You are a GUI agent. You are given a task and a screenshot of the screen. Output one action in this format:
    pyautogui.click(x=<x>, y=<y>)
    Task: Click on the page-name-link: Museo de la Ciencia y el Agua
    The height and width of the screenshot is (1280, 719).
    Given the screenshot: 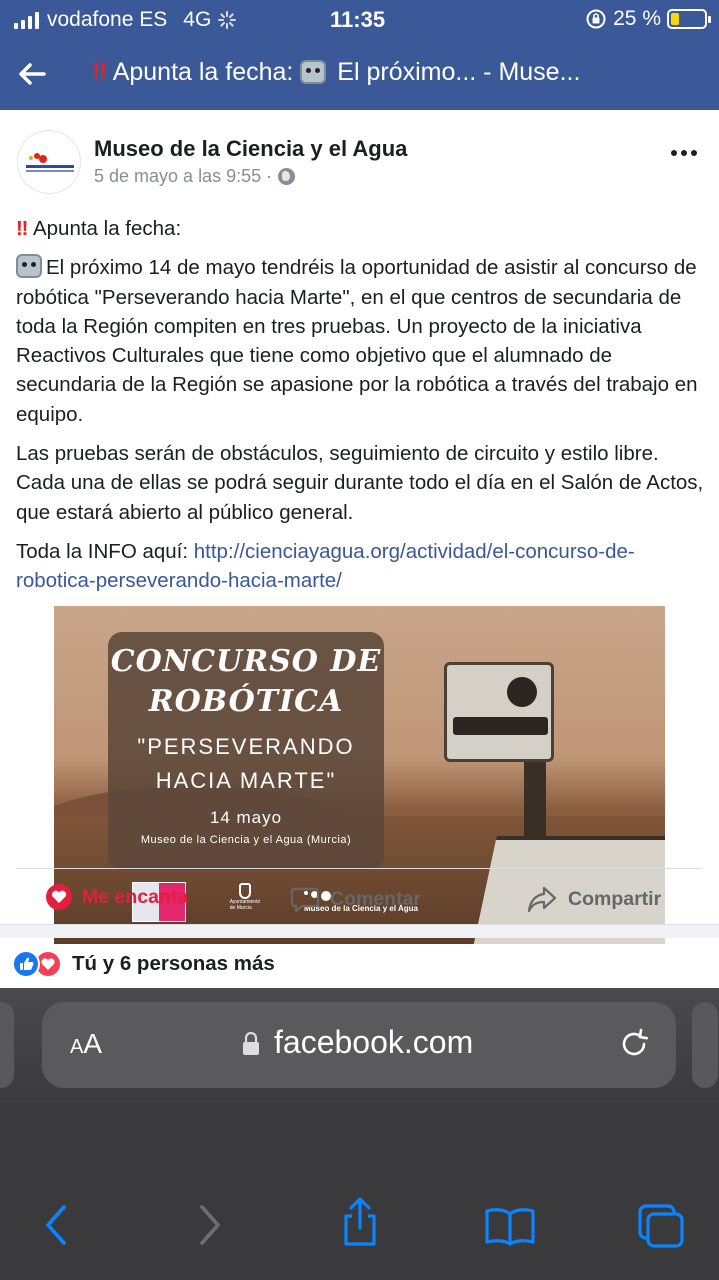 What is the action you would take?
    pyautogui.click(x=250, y=149)
    